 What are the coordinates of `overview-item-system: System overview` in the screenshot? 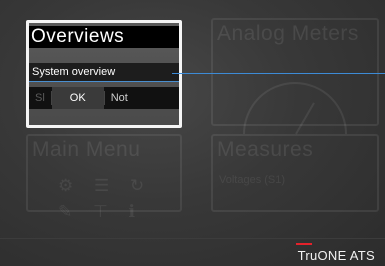 It's located at (104, 72).